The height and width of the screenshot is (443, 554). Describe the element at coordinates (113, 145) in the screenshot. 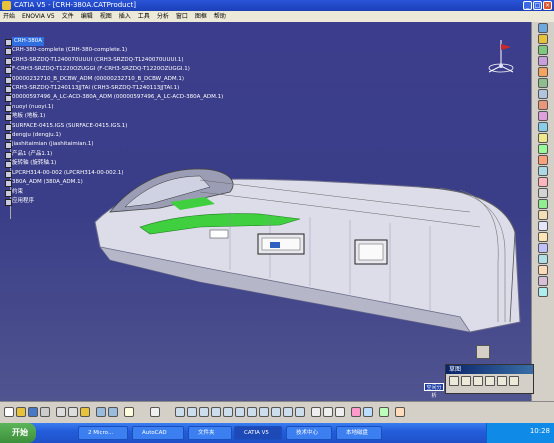

I see `tree-node: jiashitaimian (jiashitaimian.1)` at that location.